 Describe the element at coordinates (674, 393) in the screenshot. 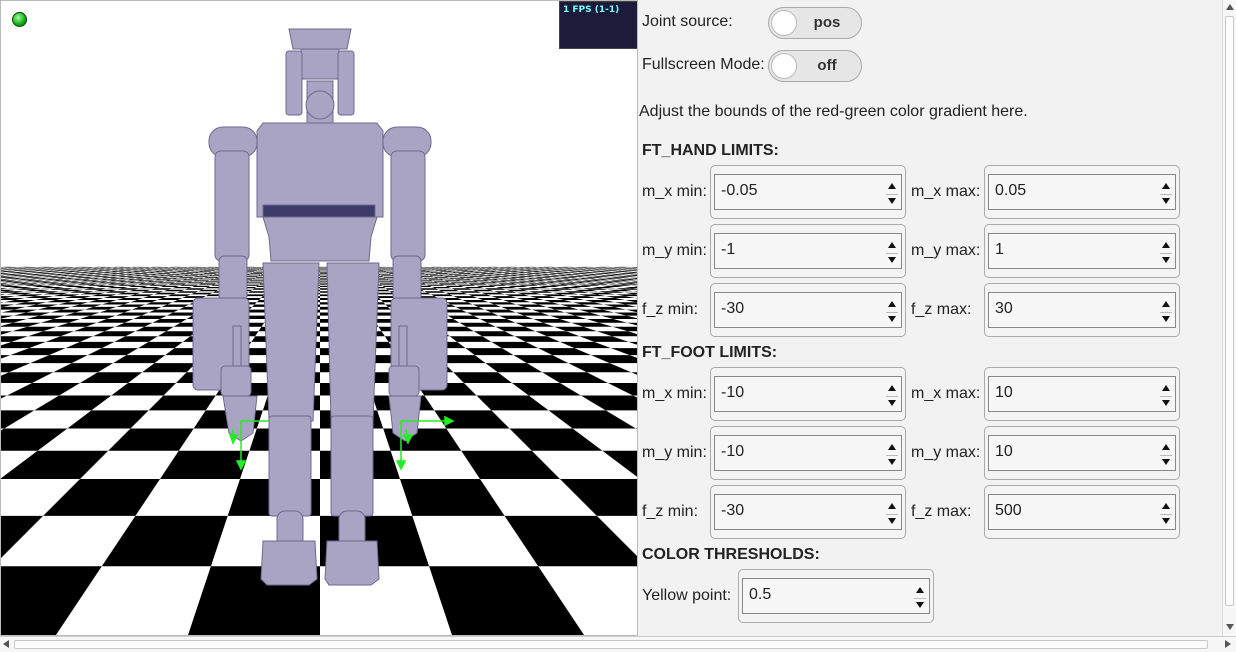

I see `foot-mx-min-label: m_x min:` at that location.